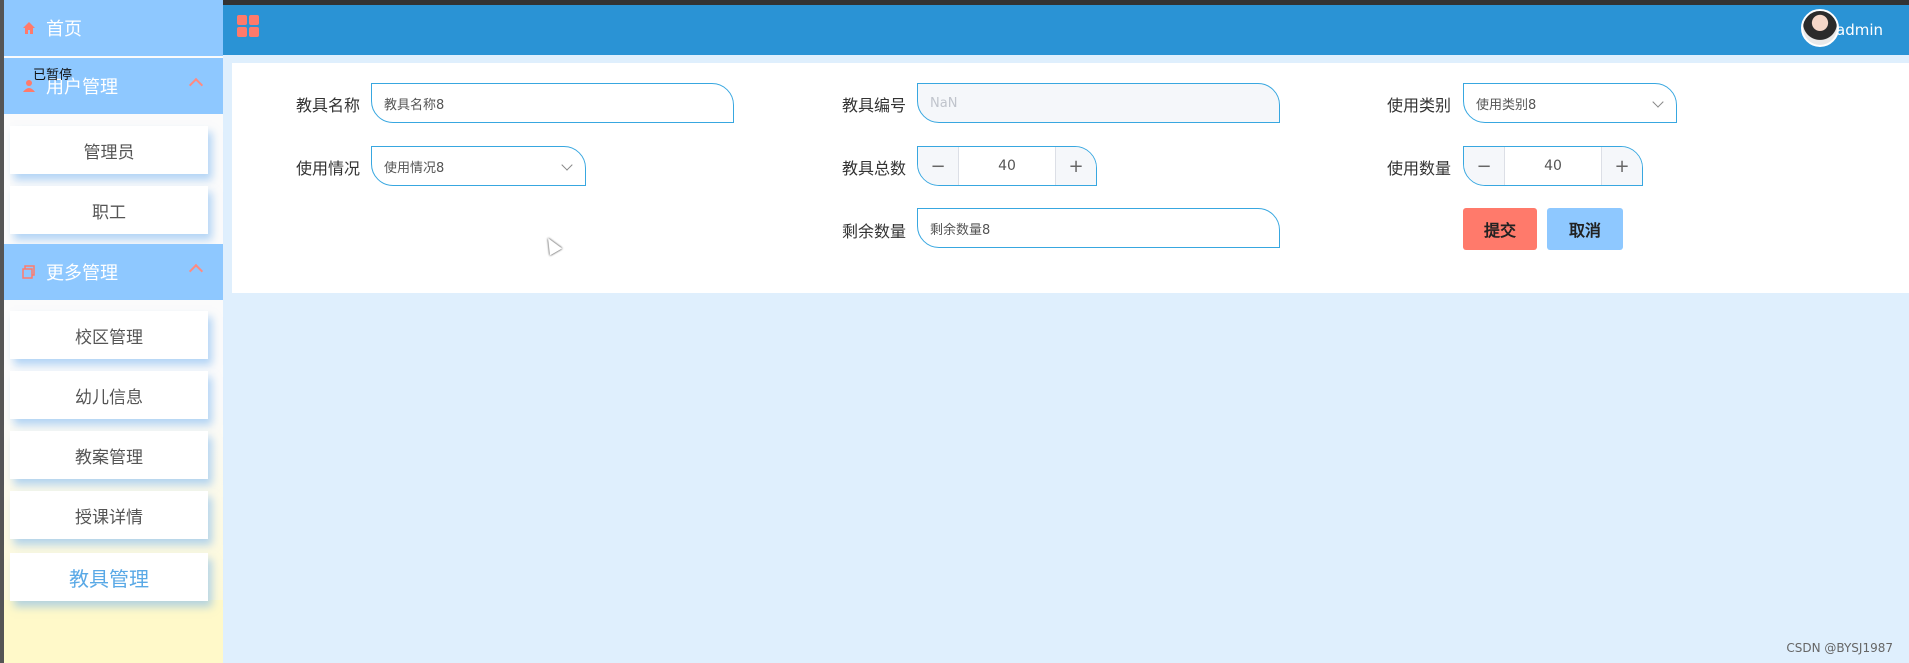 This screenshot has width=1909, height=663. What do you see at coordinates (28, 272) in the screenshot?
I see `copy-icon` at bounding box center [28, 272].